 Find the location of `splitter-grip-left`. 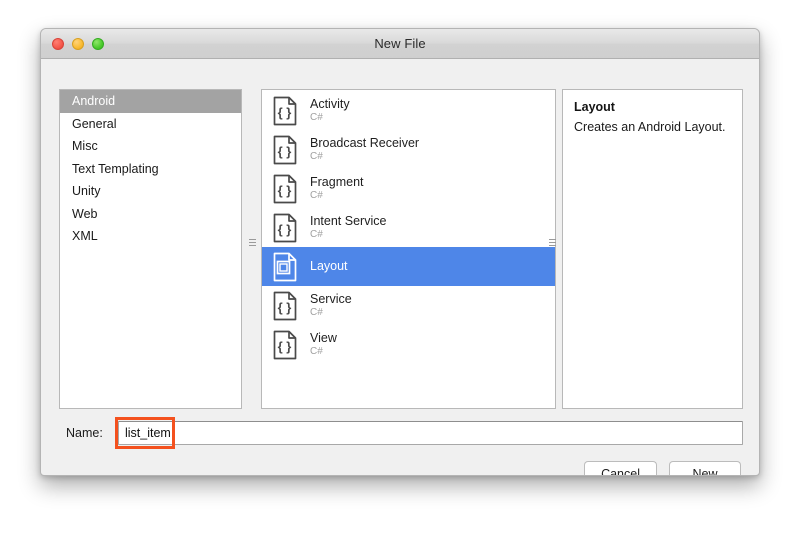

splitter-grip-left is located at coordinates (252, 245).